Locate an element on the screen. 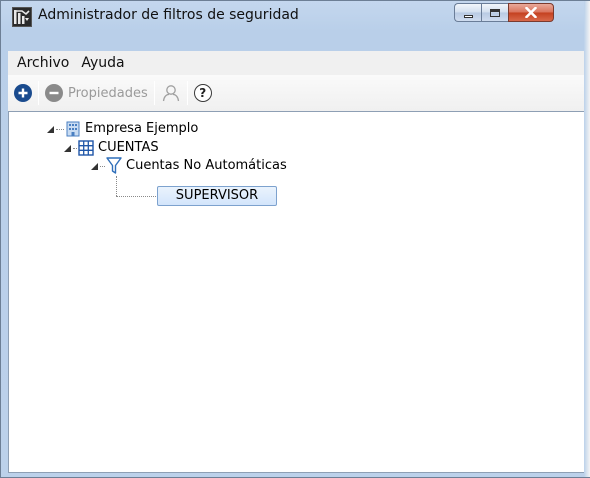 The height and width of the screenshot is (478, 590). close-icon is located at coordinates (531, 12).